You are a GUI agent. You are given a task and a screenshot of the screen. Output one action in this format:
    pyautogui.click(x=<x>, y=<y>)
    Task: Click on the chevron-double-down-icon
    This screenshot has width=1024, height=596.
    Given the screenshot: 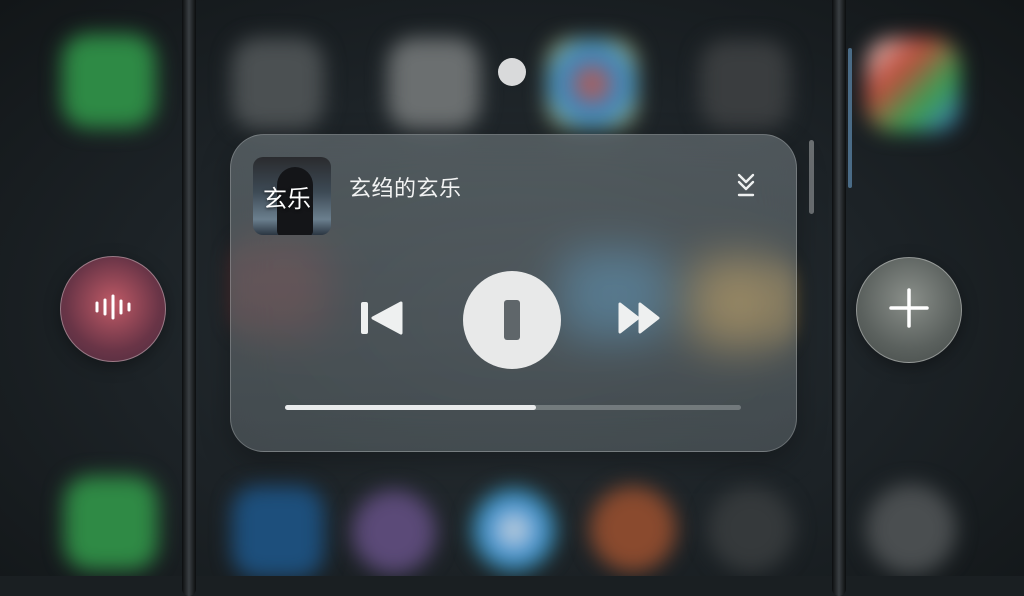 What is the action you would take?
    pyautogui.click(x=746, y=189)
    